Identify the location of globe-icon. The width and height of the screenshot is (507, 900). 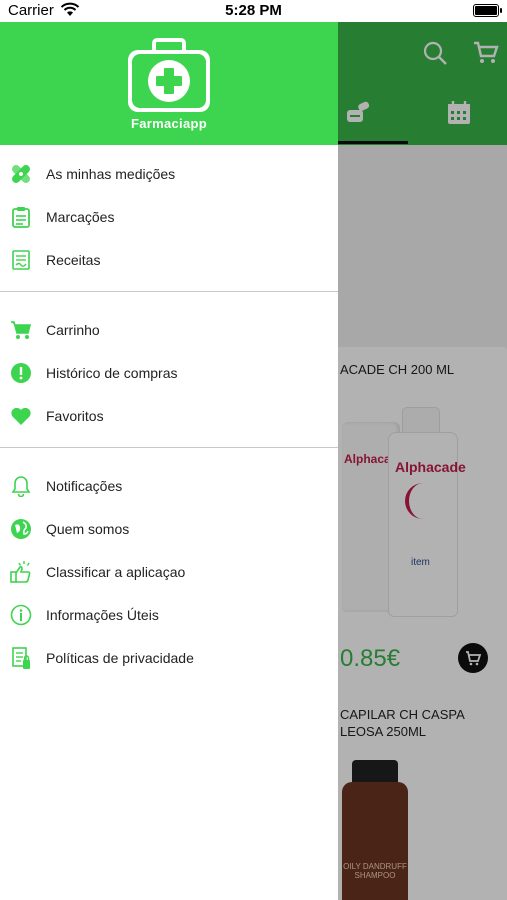
(21, 529).